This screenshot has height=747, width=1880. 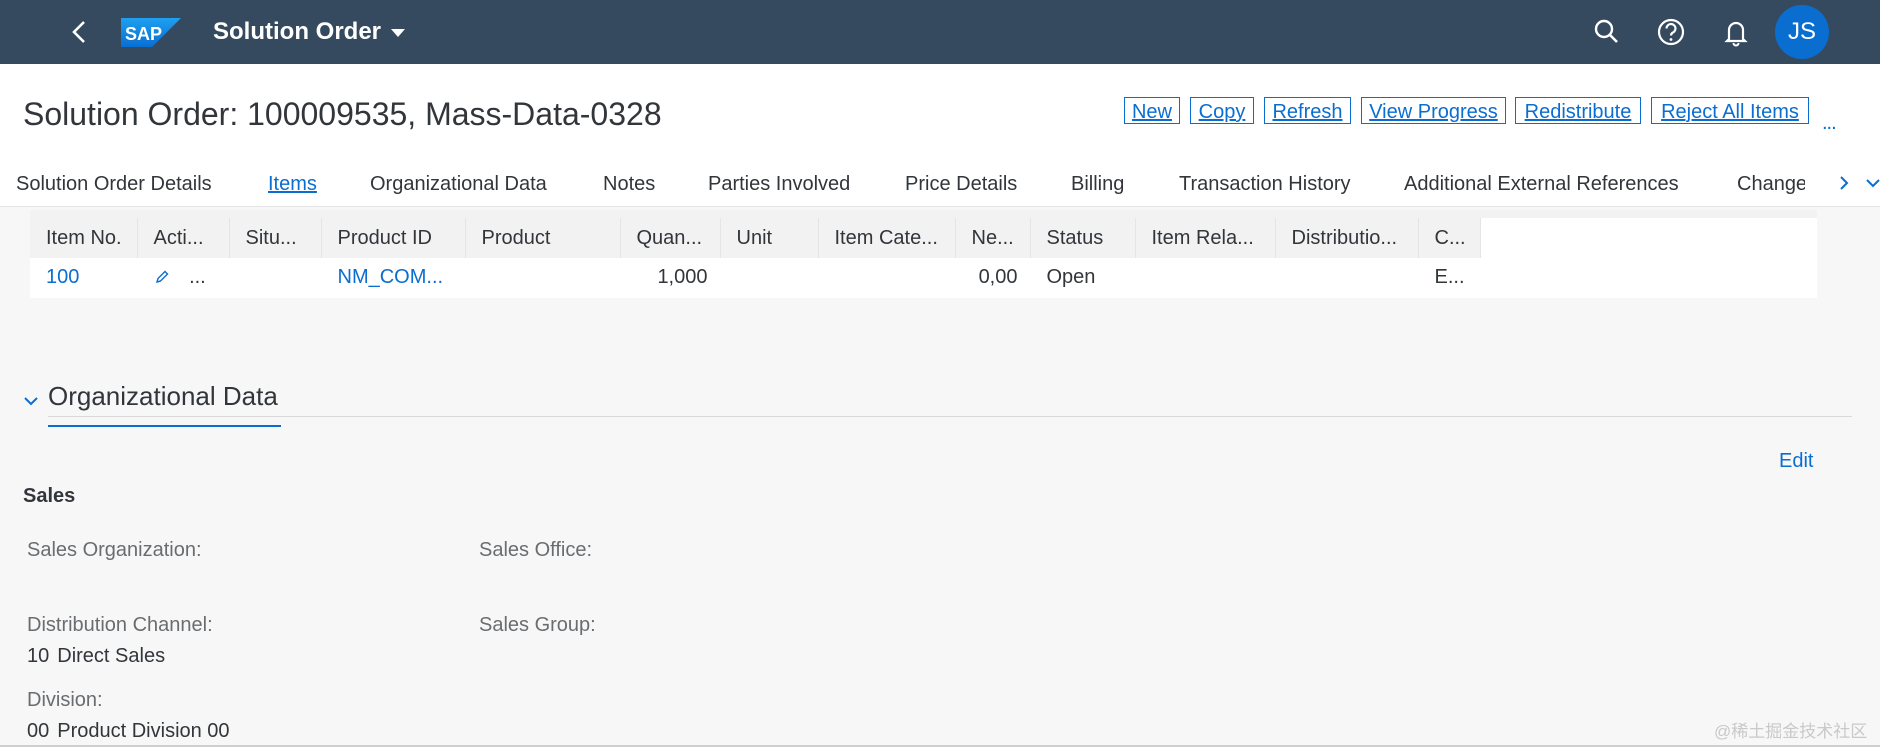 What do you see at coordinates (779, 184) in the screenshot?
I see `tab-parties-involved: Parties Involved` at bounding box center [779, 184].